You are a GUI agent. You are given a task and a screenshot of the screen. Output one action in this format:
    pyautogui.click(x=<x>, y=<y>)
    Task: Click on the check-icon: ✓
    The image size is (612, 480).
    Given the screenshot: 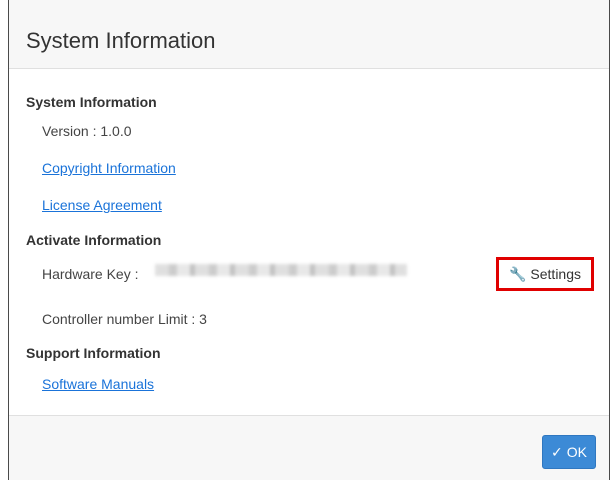 What is the action you would take?
    pyautogui.click(x=557, y=451)
    